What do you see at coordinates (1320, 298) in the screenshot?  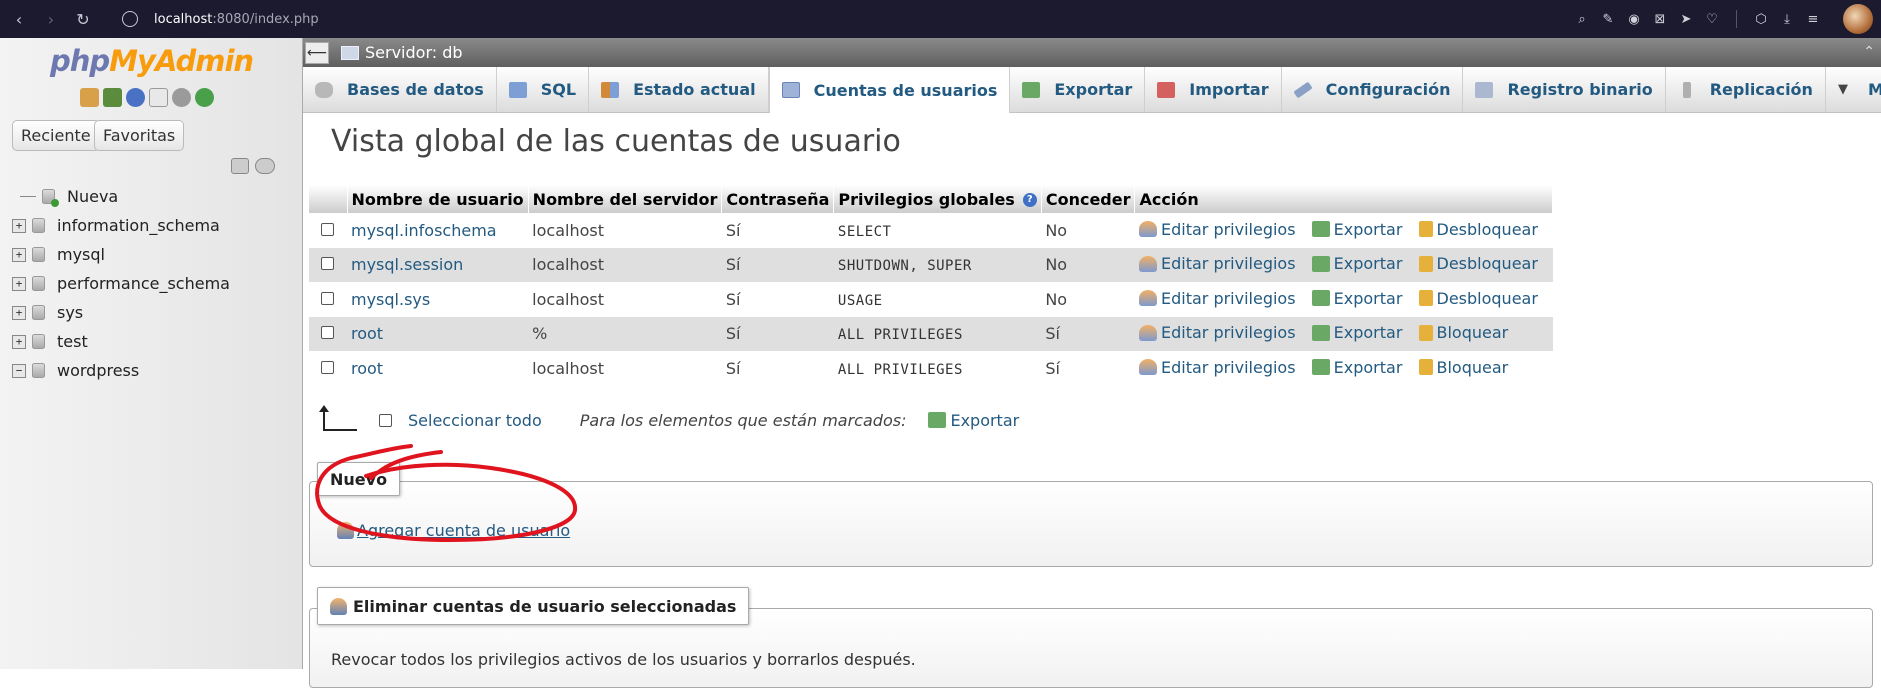 I see `export-icon` at bounding box center [1320, 298].